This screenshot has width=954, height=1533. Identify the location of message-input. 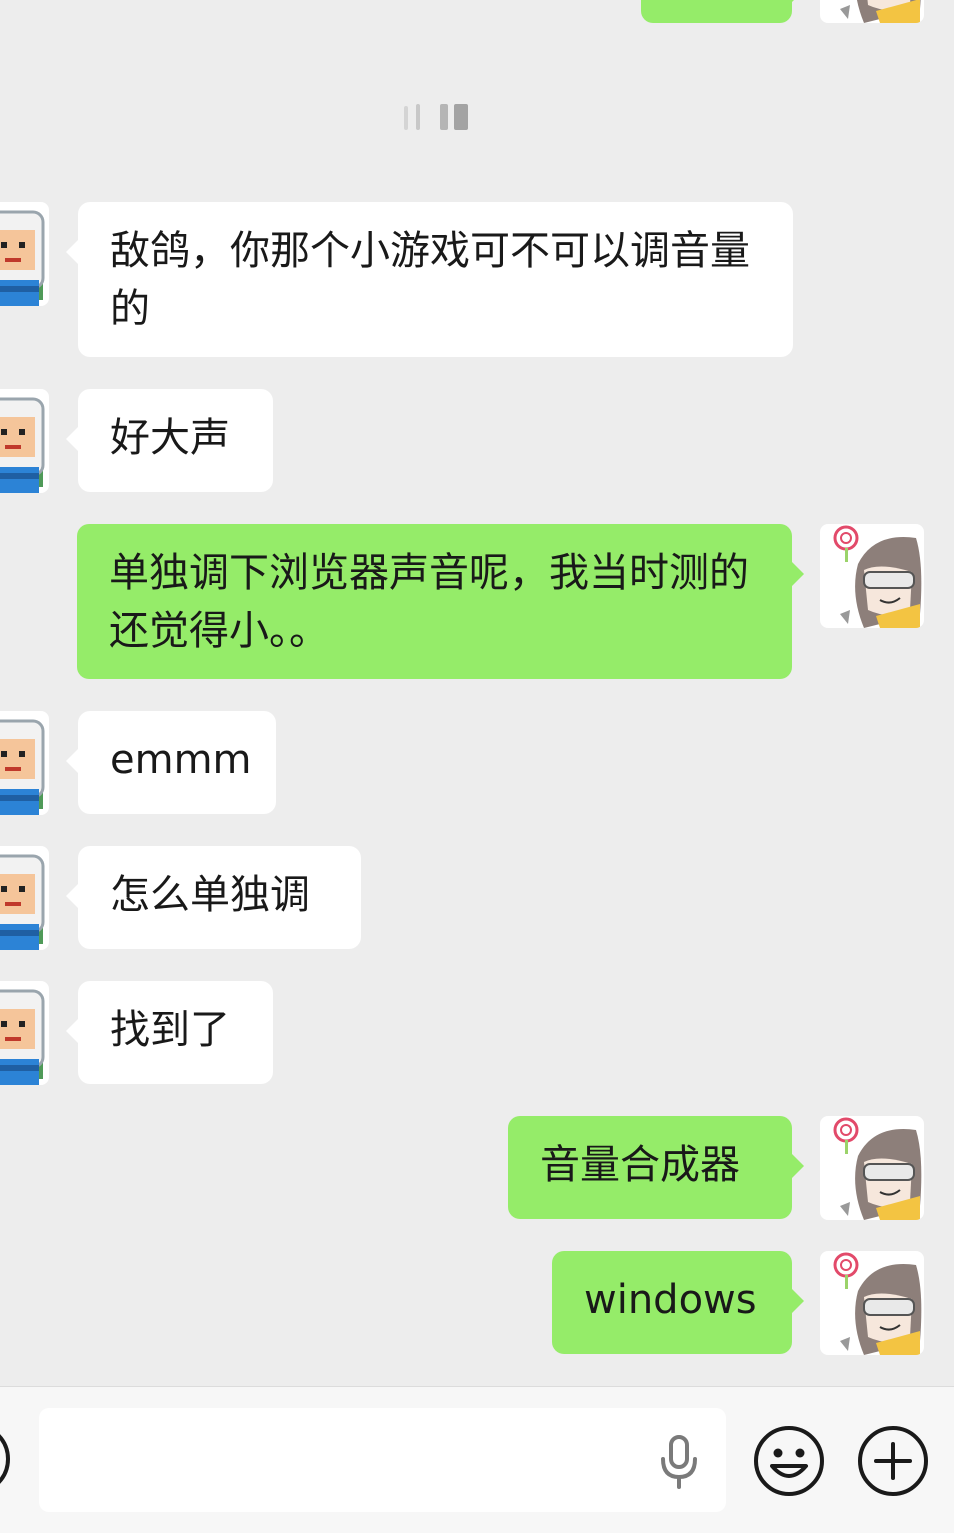
(382, 1460).